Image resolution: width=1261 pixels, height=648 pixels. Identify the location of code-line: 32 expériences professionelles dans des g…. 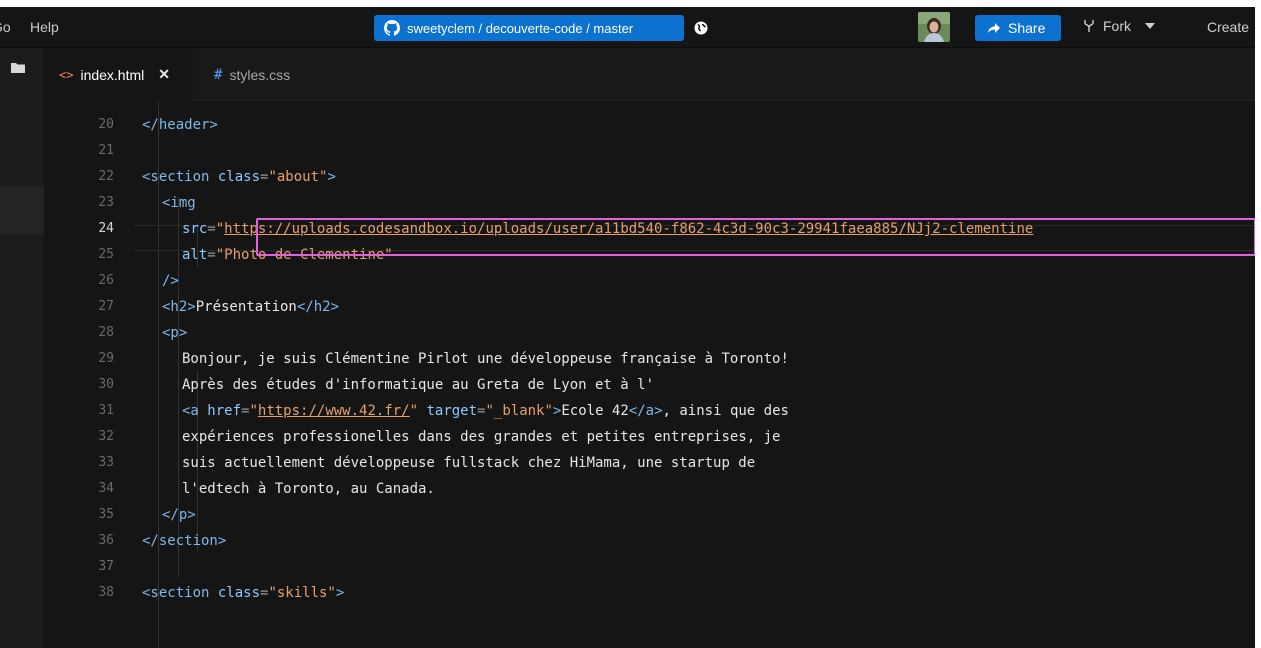
(649, 437).